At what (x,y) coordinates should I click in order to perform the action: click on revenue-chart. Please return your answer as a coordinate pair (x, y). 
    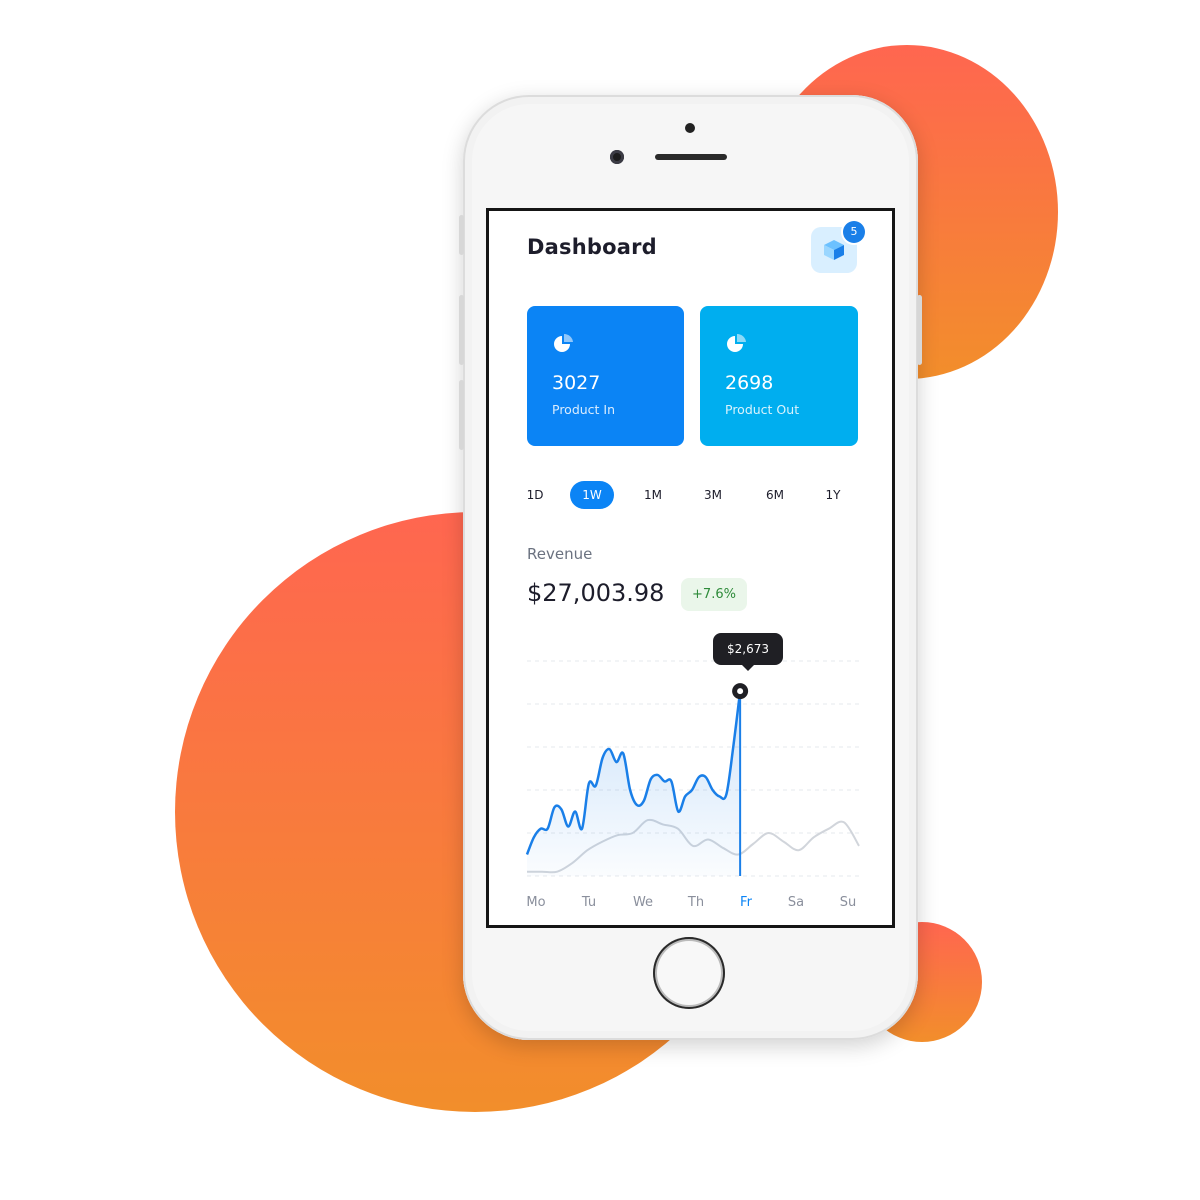
    Looking at the image, I should click on (692, 768).